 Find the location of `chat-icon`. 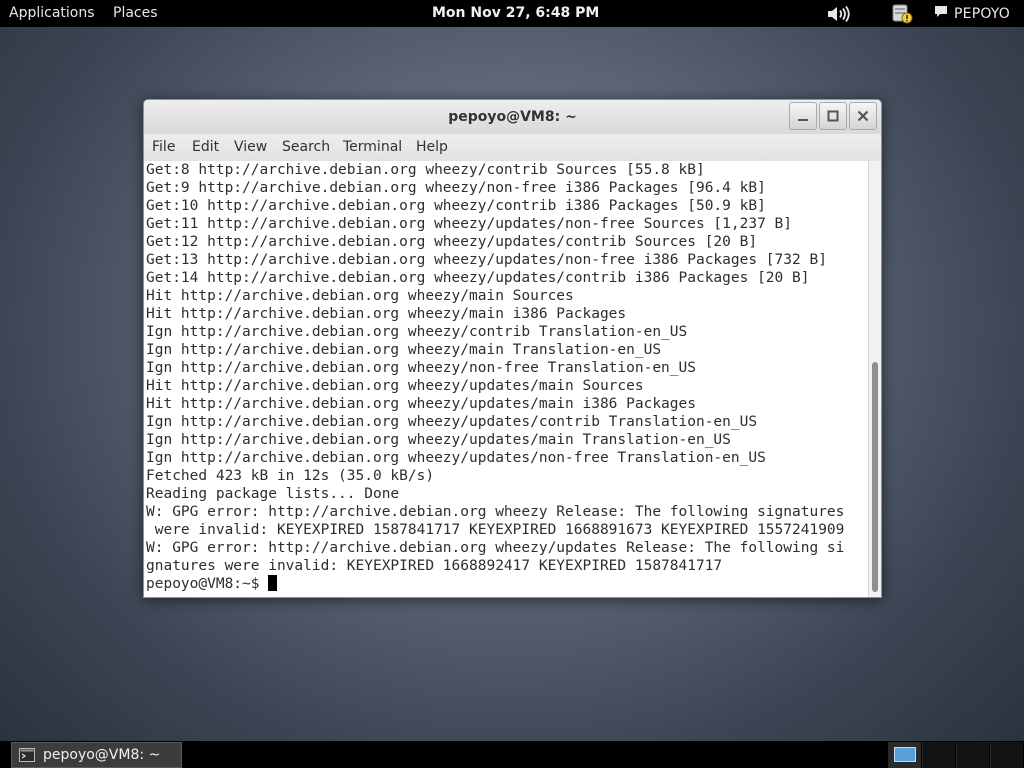

chat-icon is located at coordinates (941, 14).